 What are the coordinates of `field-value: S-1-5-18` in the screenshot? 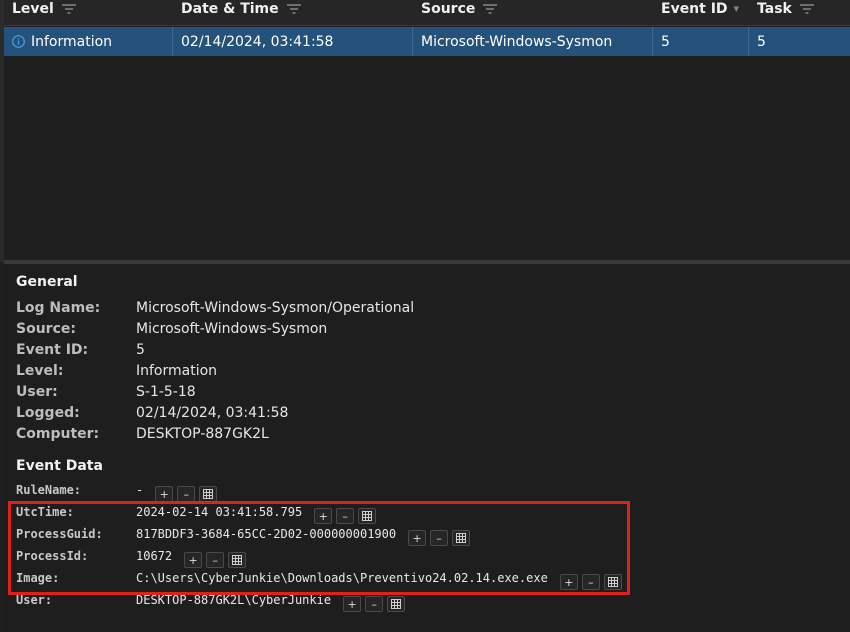 It's located at (166, 391).